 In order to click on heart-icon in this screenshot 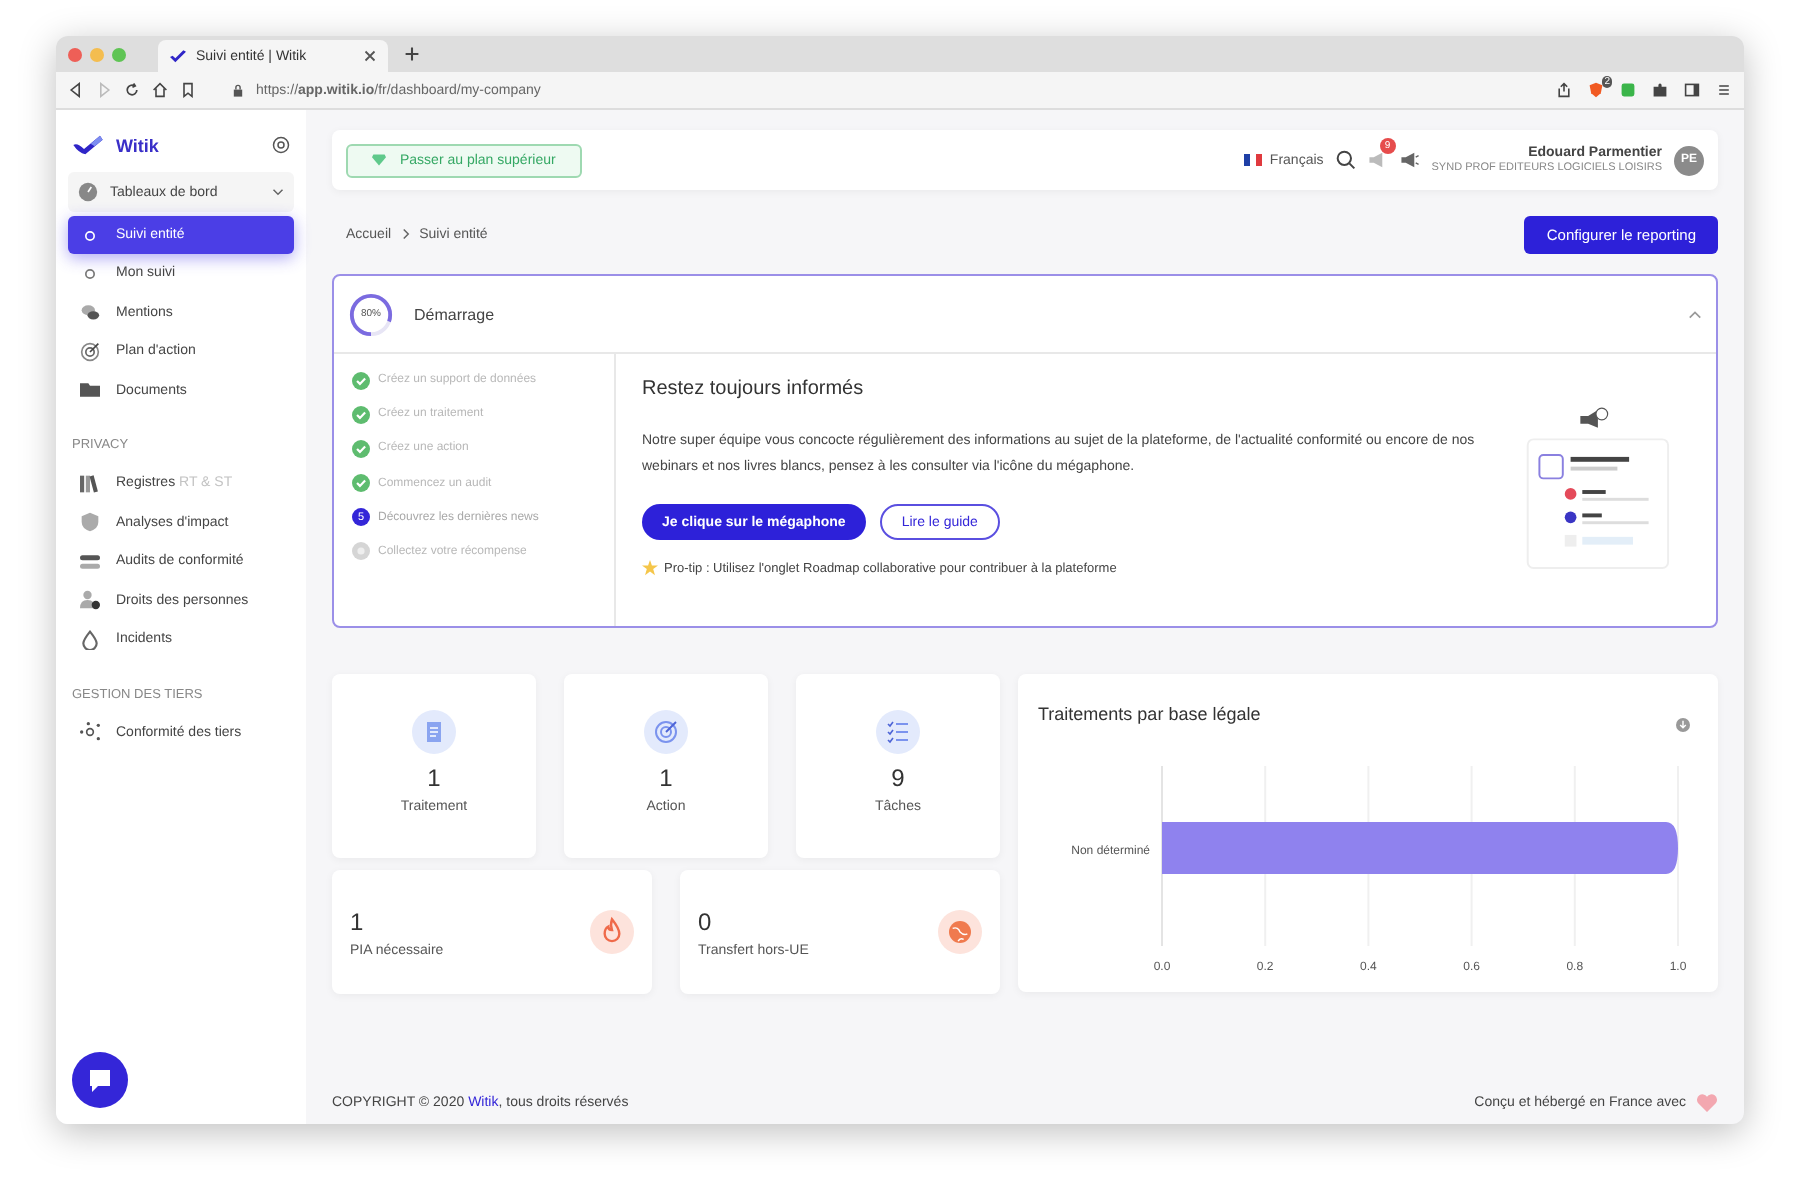, I will do `click(1707, 1102)`.